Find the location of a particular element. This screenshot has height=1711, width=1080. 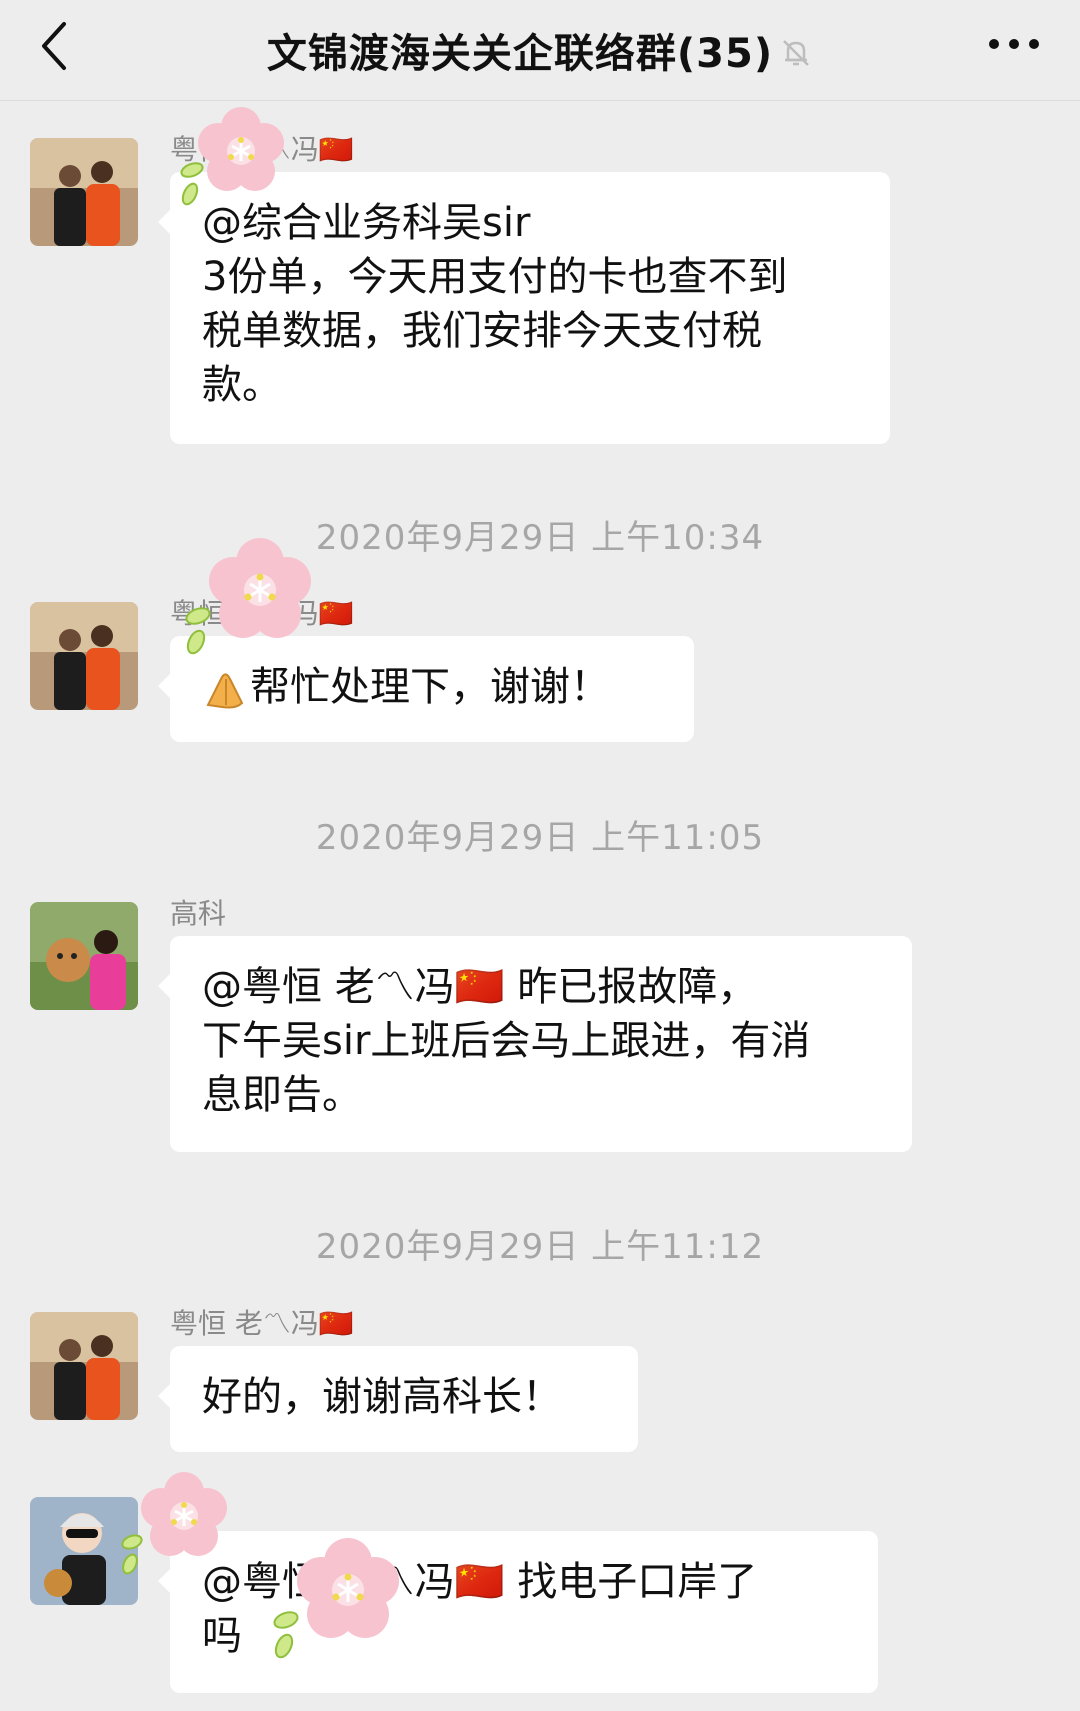

title-wrap: 文锦渡海关关企联络群(35) is located at coordinates (540, 50).